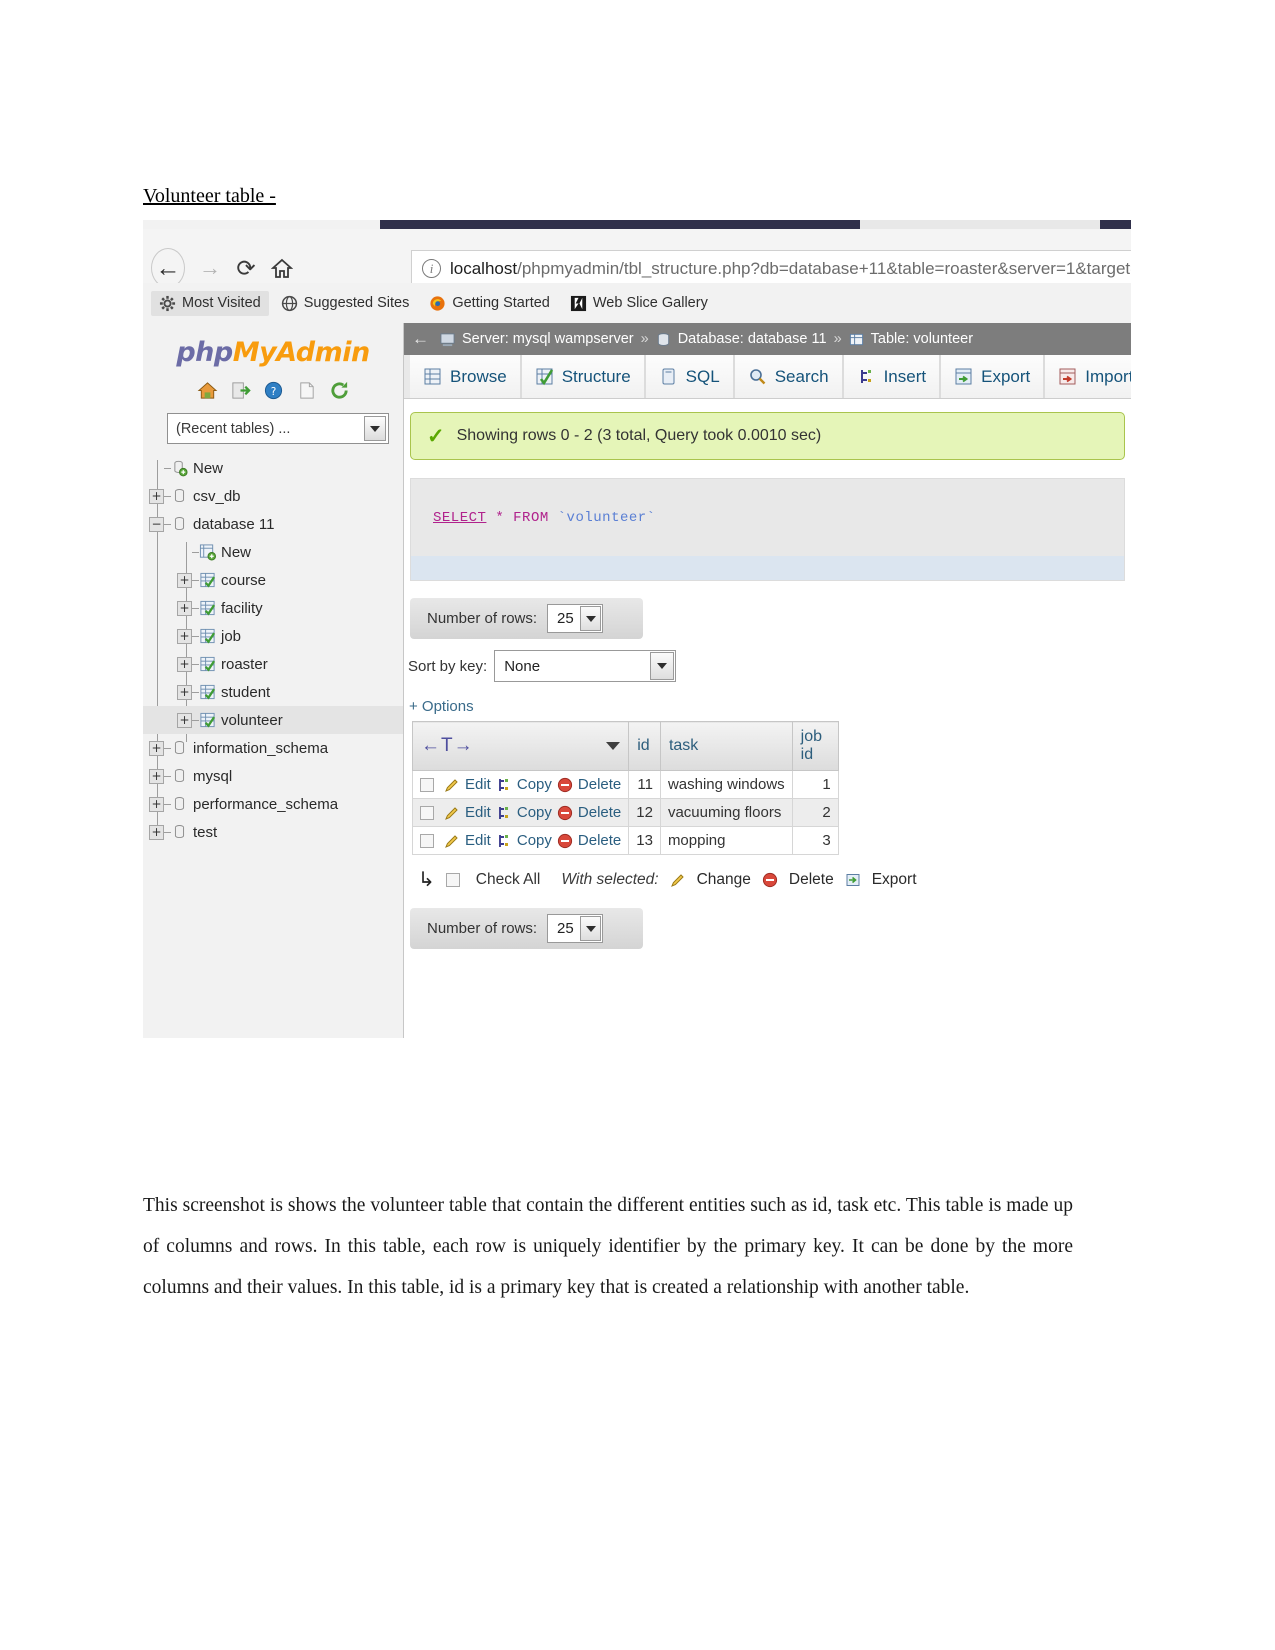 The image size is (1275, 1650). What do you see at coordinates (508, 880) in the screenshot?
I see `check-all-label: Check All` at bounding box center [508, 880].